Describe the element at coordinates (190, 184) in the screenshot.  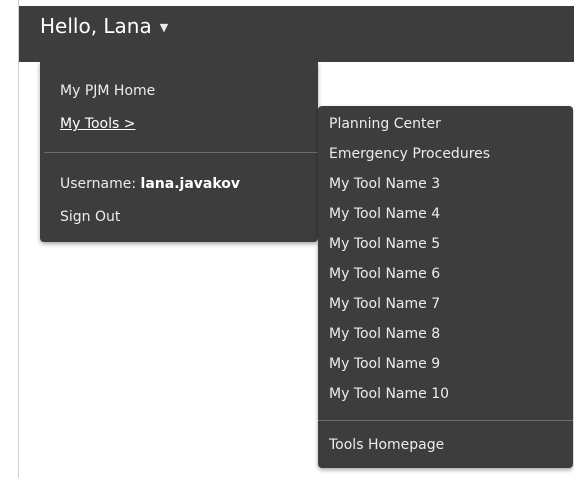
I see `username-value: lana.javakov` at that location.